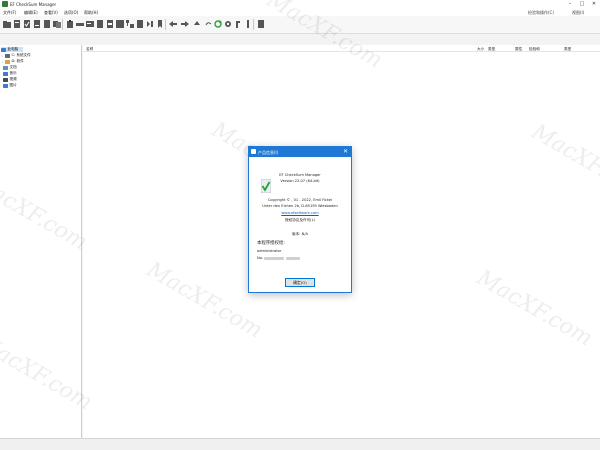  What do you see at coordinates (491, 49) in the screenshot?
I see `column-type: 类型` at bounding box center [491, 49].